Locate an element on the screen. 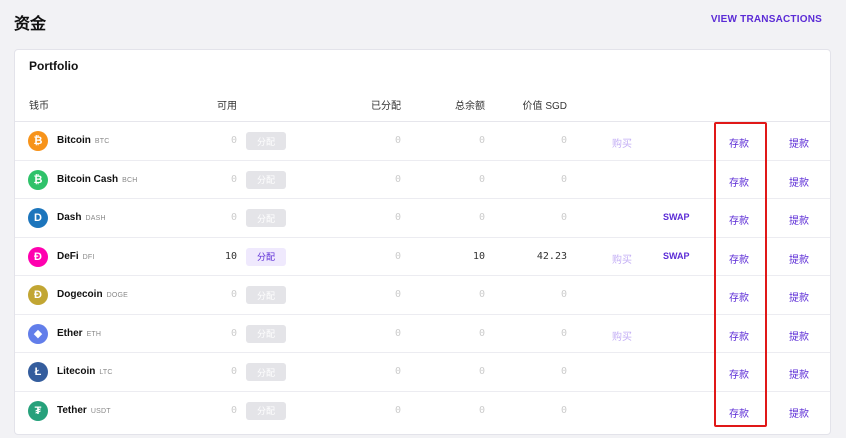 Image resolution: width=846 pixels, height=438 pixels. page-title: 资金 is located at coordinates (30, 24).